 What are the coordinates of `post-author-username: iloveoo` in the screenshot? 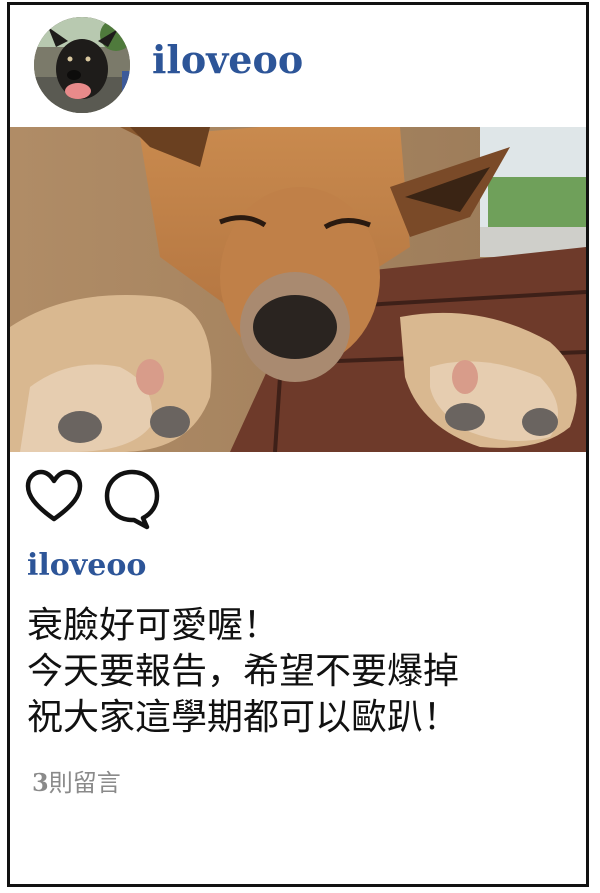 It's located at (227, 60).